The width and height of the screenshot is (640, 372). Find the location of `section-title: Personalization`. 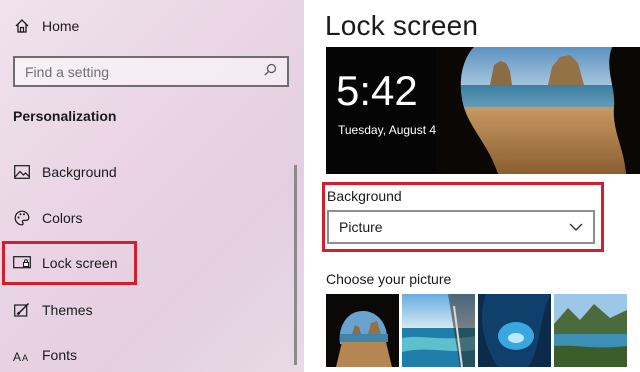

section-title: Personalization is located at coordinates (65, 116).